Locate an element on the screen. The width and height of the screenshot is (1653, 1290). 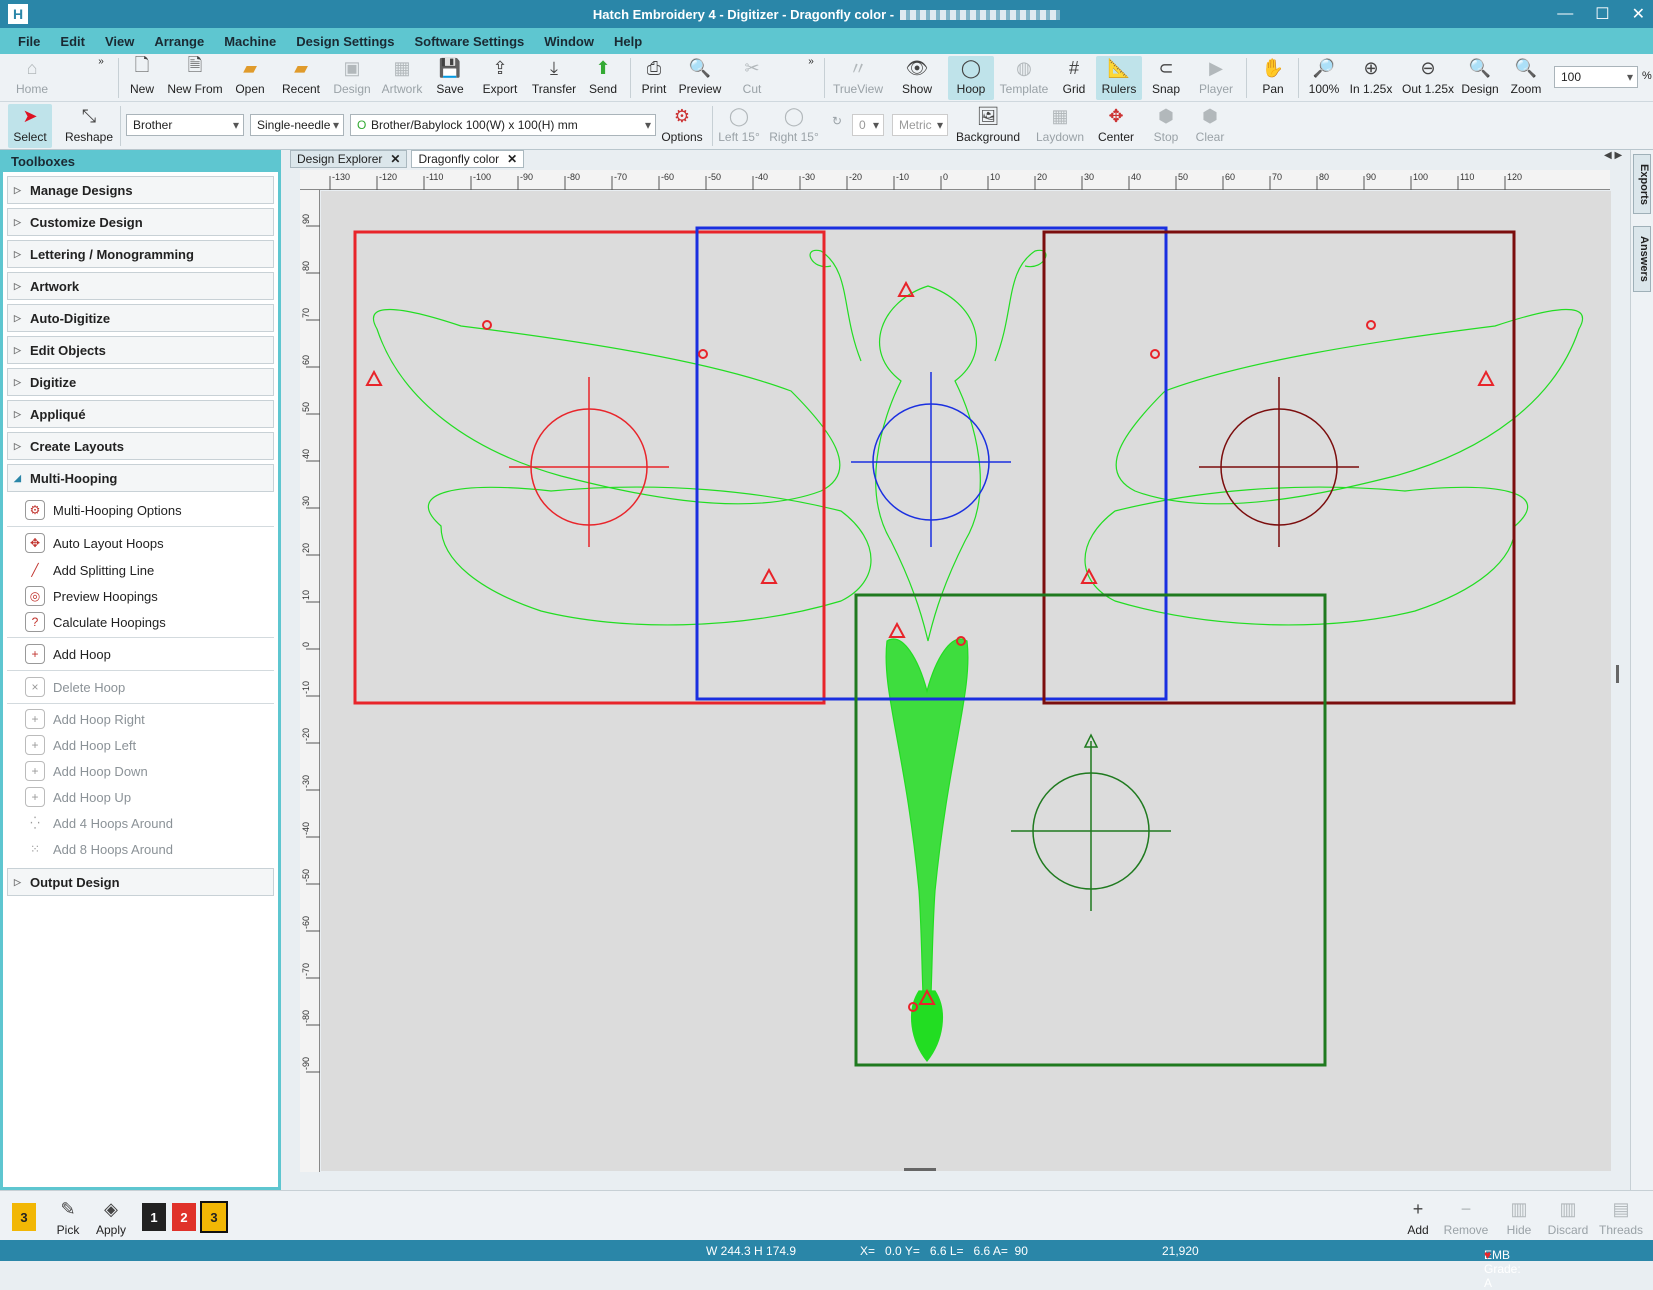
template-icon: ◍ is located at coordinates (1024, 67).